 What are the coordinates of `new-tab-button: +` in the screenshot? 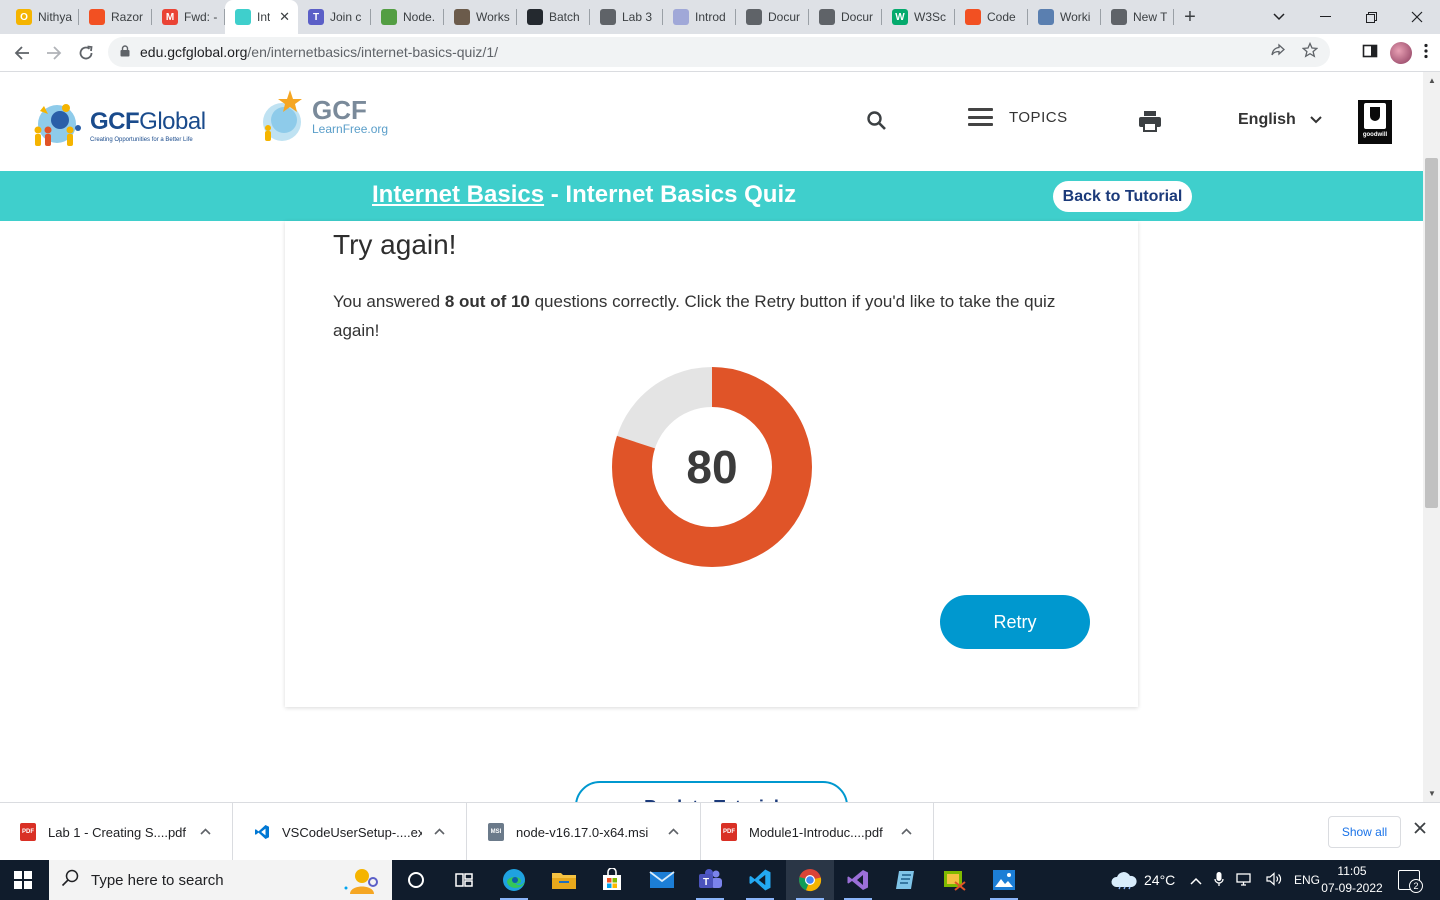 It's located at (1190, 17).